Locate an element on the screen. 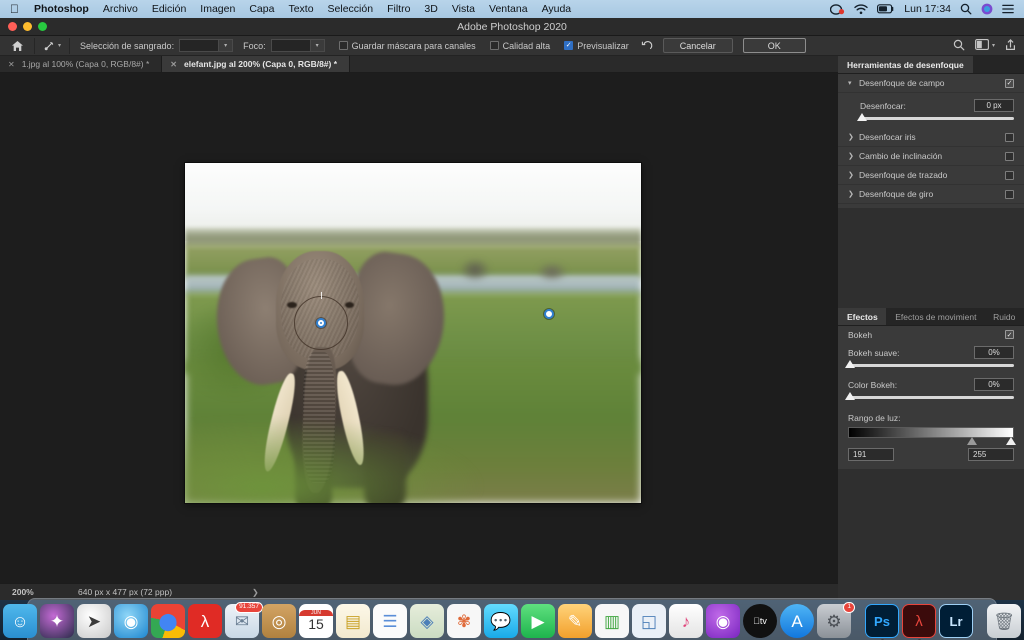 This screenshot has width=1024, height=640. soft-bokeh-slider-track is located at coordinates (929, 364).